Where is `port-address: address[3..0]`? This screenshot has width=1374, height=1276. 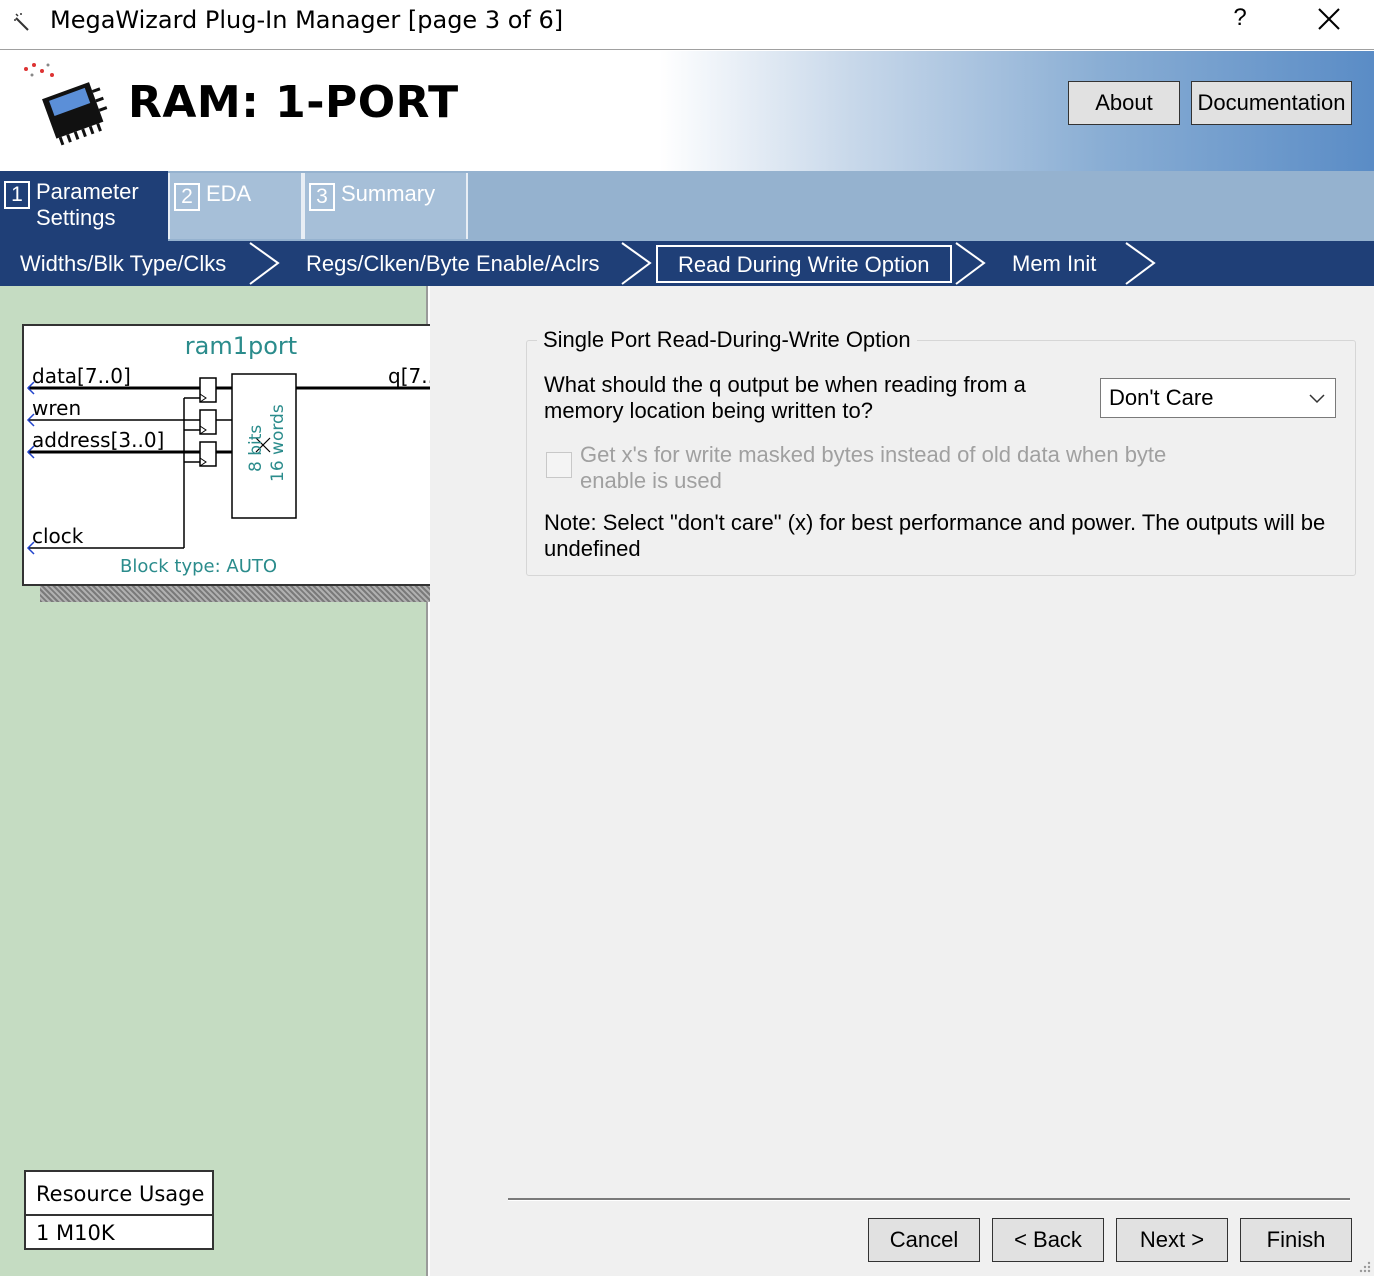
port-address: address[3..0] is located at coordinates (98, 440).